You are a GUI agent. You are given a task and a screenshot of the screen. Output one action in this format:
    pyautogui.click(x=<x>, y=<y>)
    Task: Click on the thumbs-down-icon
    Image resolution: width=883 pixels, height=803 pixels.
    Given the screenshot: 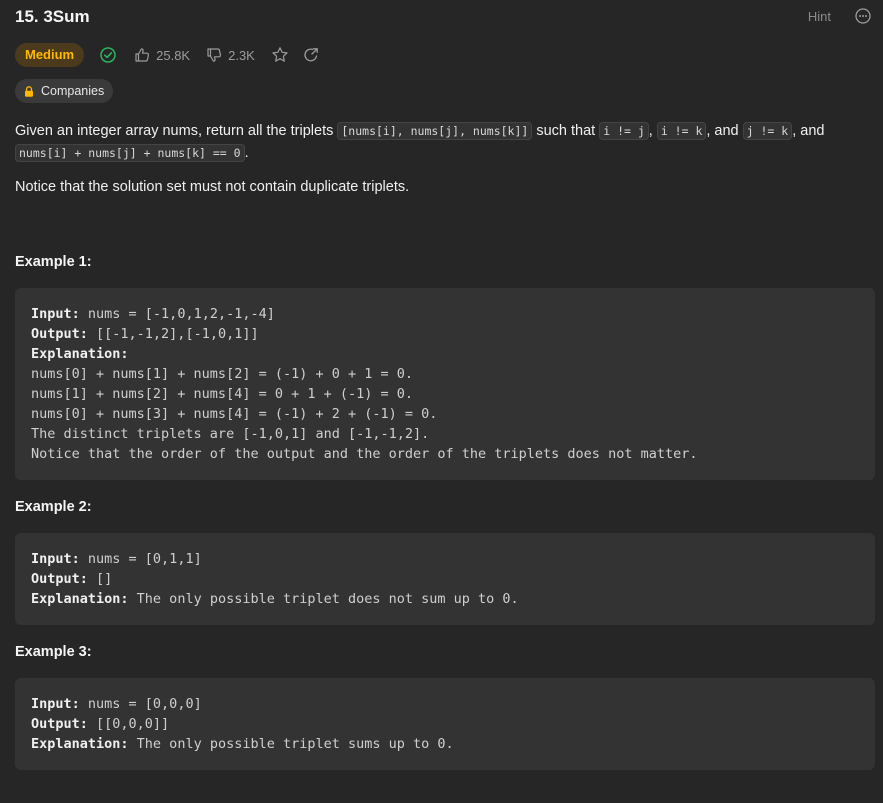 What is the action you would take?
    pyautogui.click(x=214, y=55)
    